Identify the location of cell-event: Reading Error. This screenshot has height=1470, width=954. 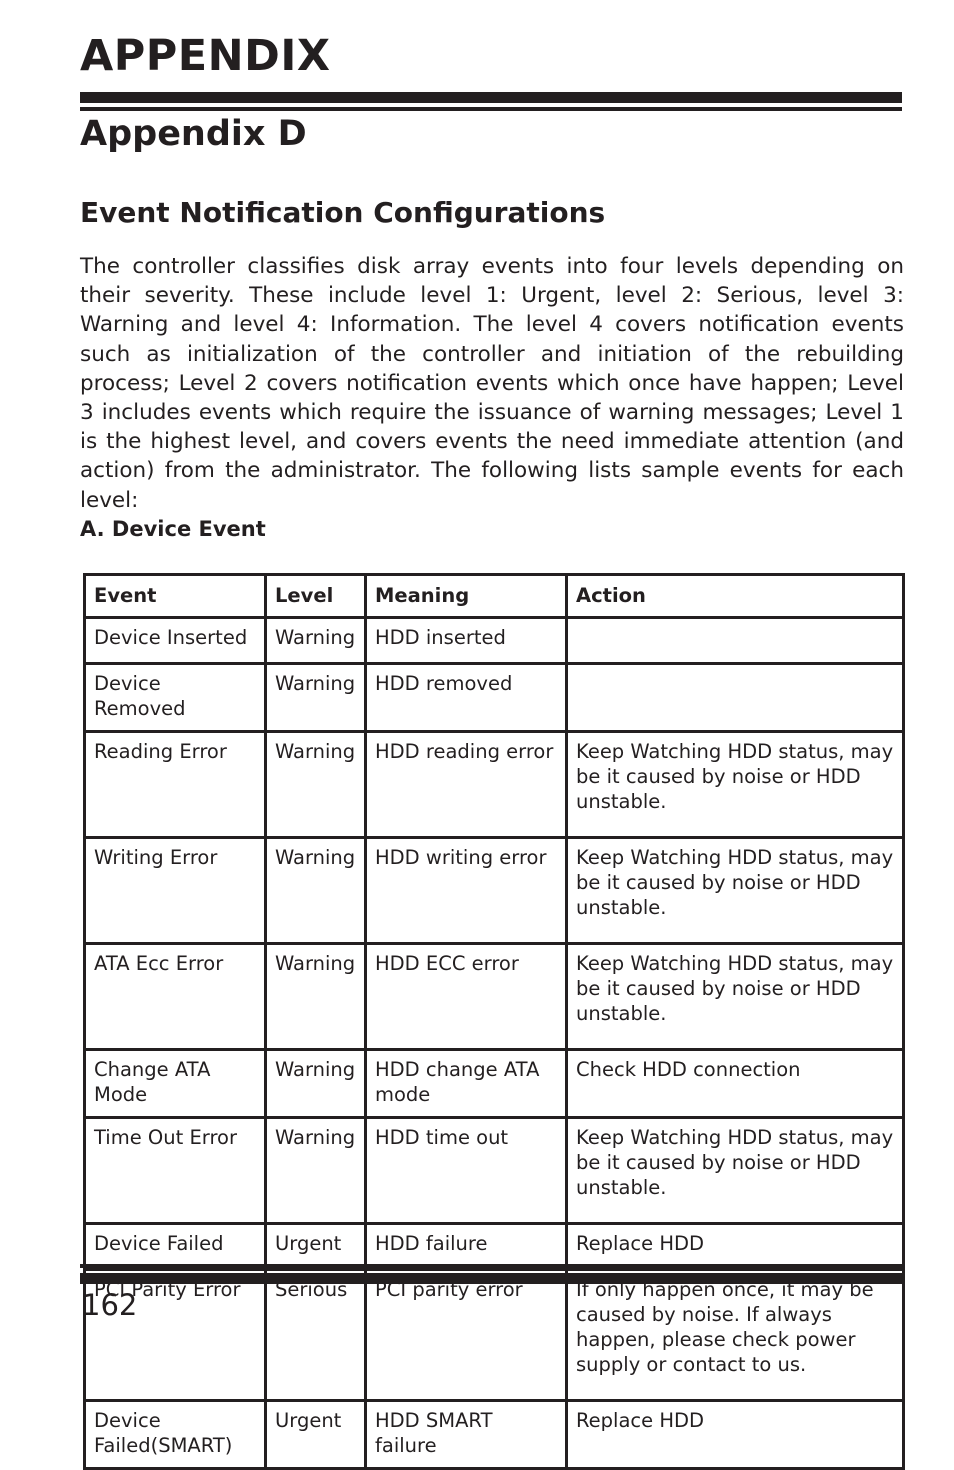
(175, 784).